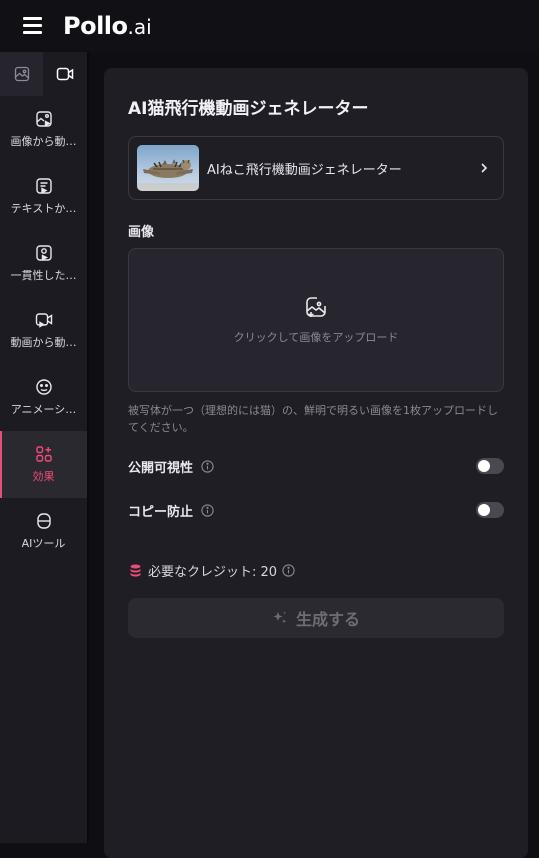  What do you see at coordinates (43, 119) in the screenshot?
I see `image-to-video-icon` at bounding box center [43, 119].